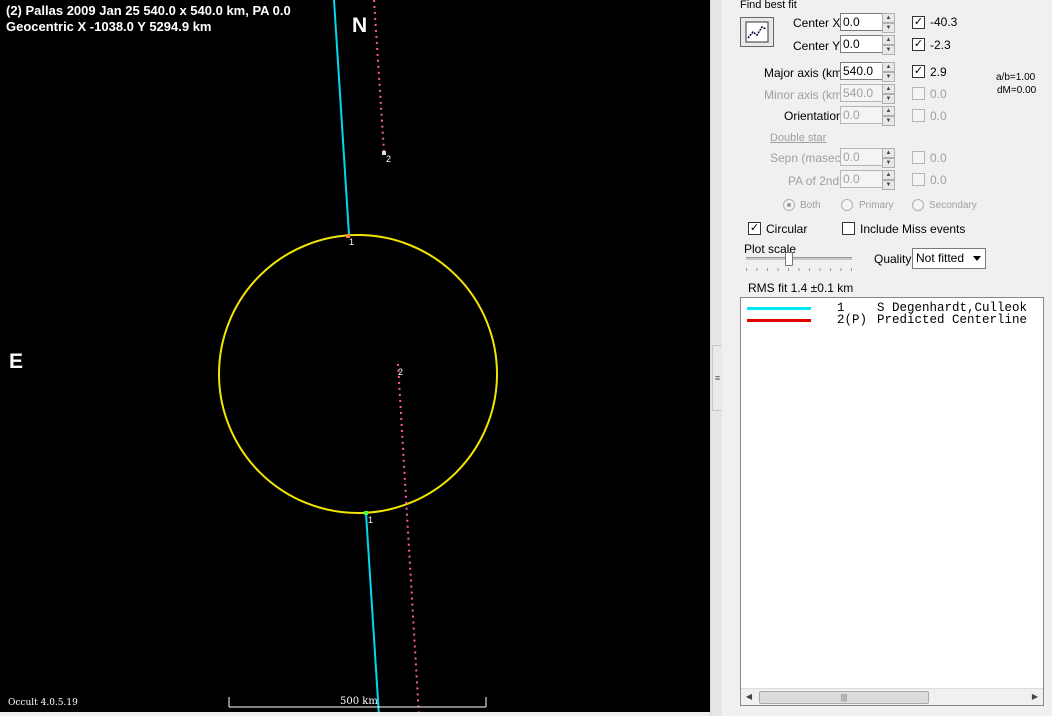 The width and height of the screenshot is (1052, 716). I want to click on include-miss-checkbox, so click(848, 228).